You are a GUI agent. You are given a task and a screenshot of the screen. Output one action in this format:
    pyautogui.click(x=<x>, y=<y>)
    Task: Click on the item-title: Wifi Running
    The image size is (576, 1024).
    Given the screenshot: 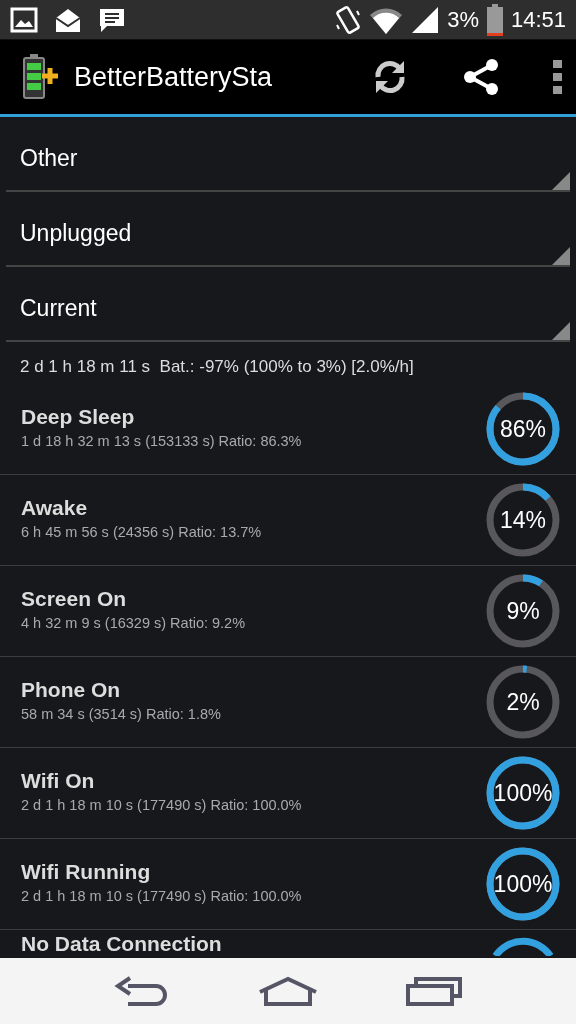 What is the action you would take?
    pyautogui.click(x=86, y=871)
    